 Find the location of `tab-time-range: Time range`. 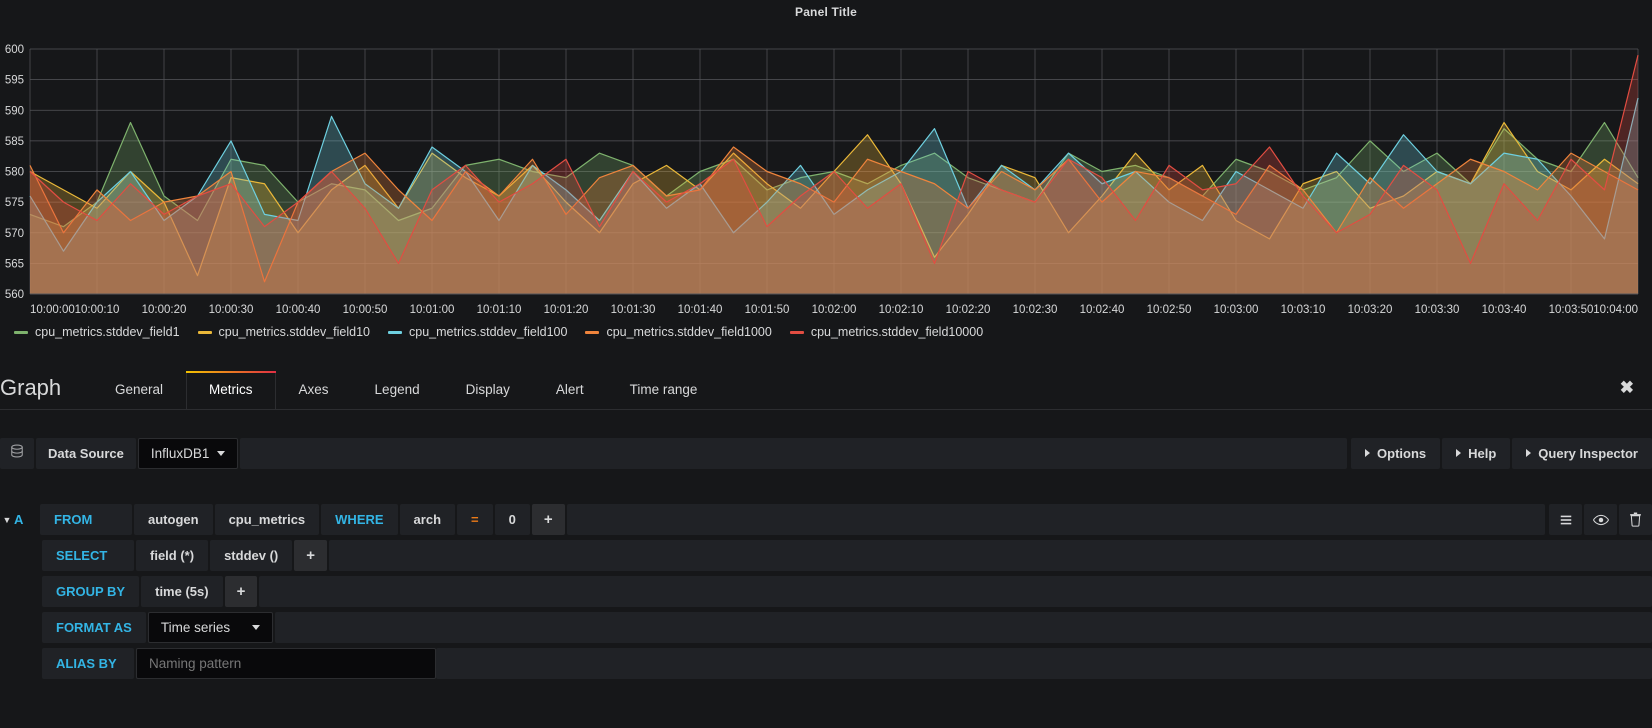

tab-time-range: Time range is located at coordinates (664, 390).